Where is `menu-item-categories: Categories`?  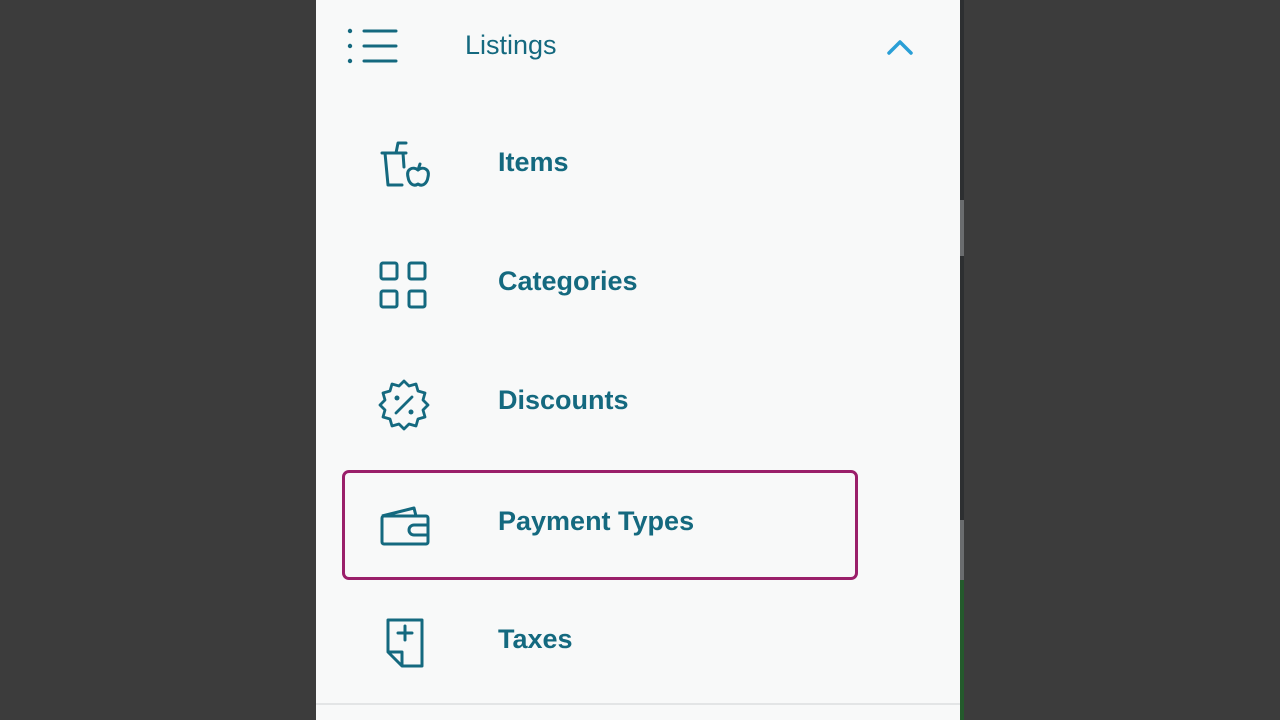 menu-item-categories: Categories is located at coordinates (600, 285).